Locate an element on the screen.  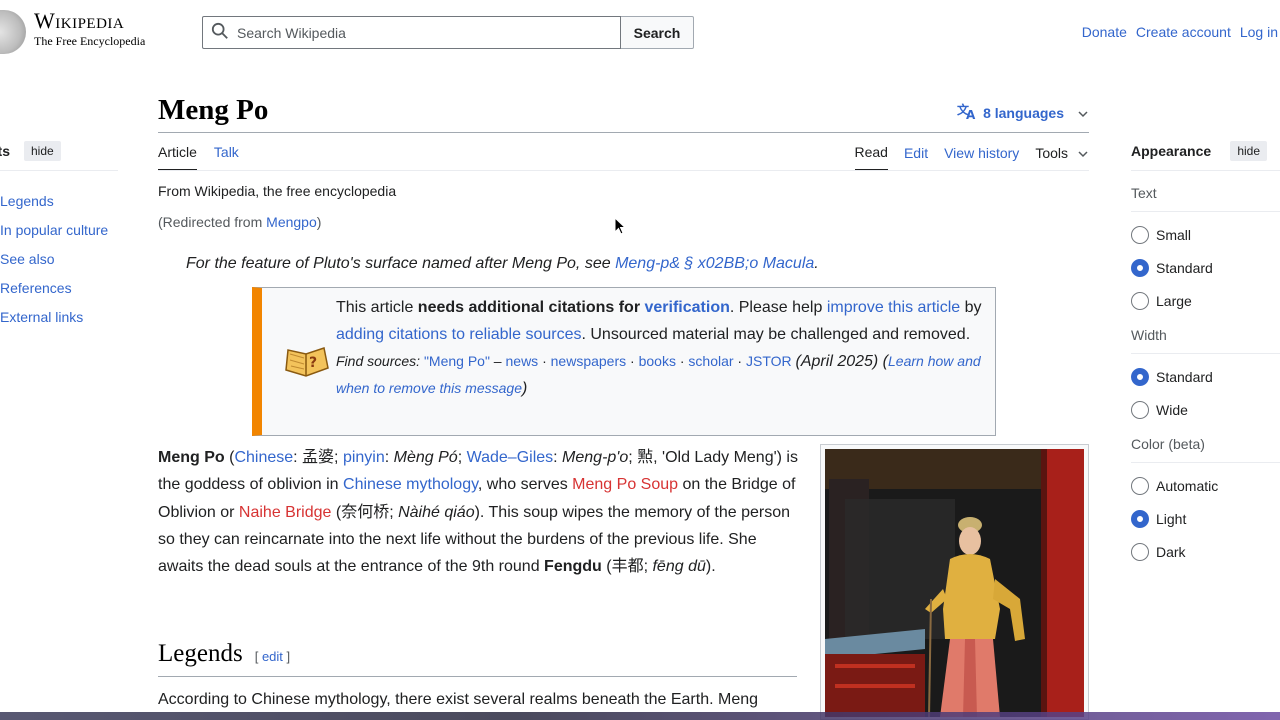
wikipedia-logo: Wikipedia The Free Encyclopedia is located at coordinates (72, 31).